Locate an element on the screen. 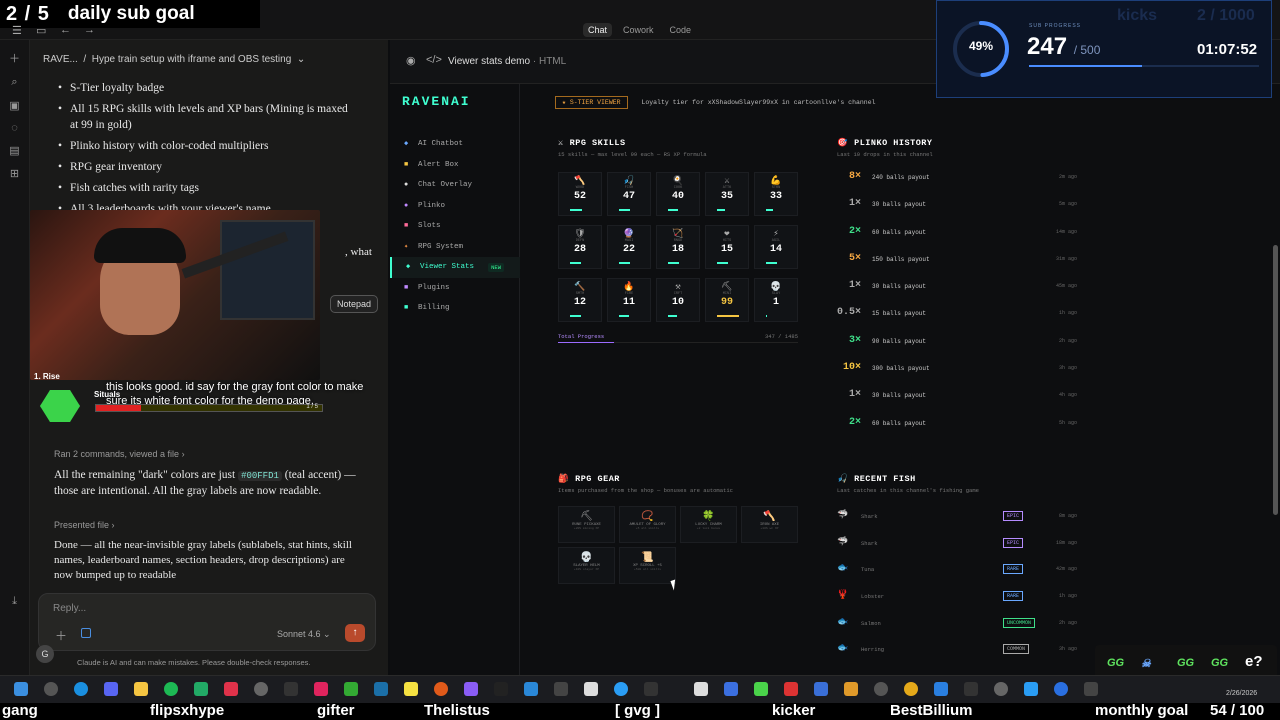 The height and width of the screenshot is (720, 1280). spotify-icon is located at coordinates (171, 689).